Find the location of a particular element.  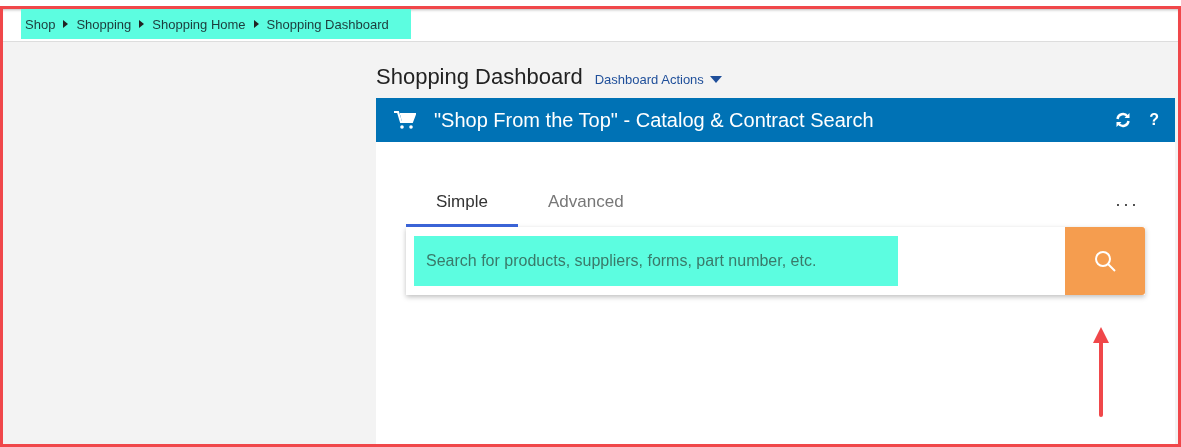

dashboard-actions-menu: Dashboard Actions is located at coordinates (658, 79).